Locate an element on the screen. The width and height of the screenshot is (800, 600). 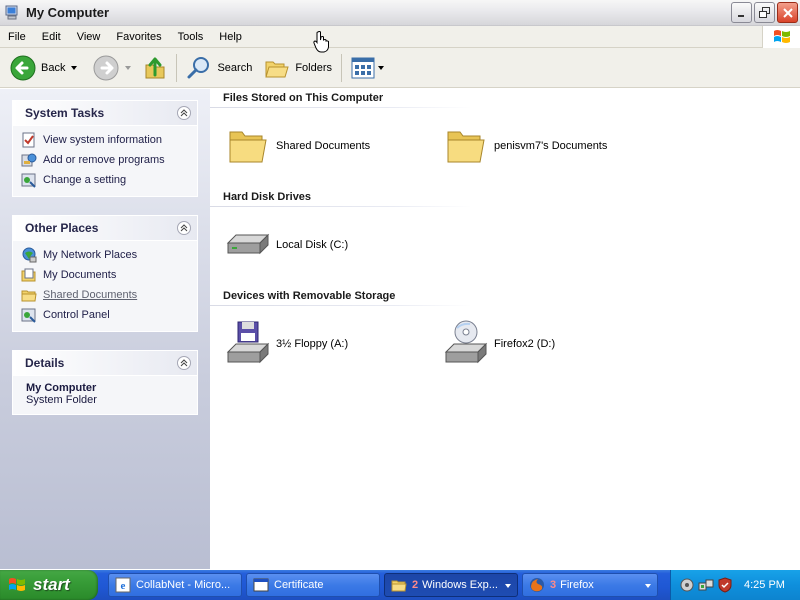
item-user-documents: penisvm7's Documents is located at coordinates (524, 146).